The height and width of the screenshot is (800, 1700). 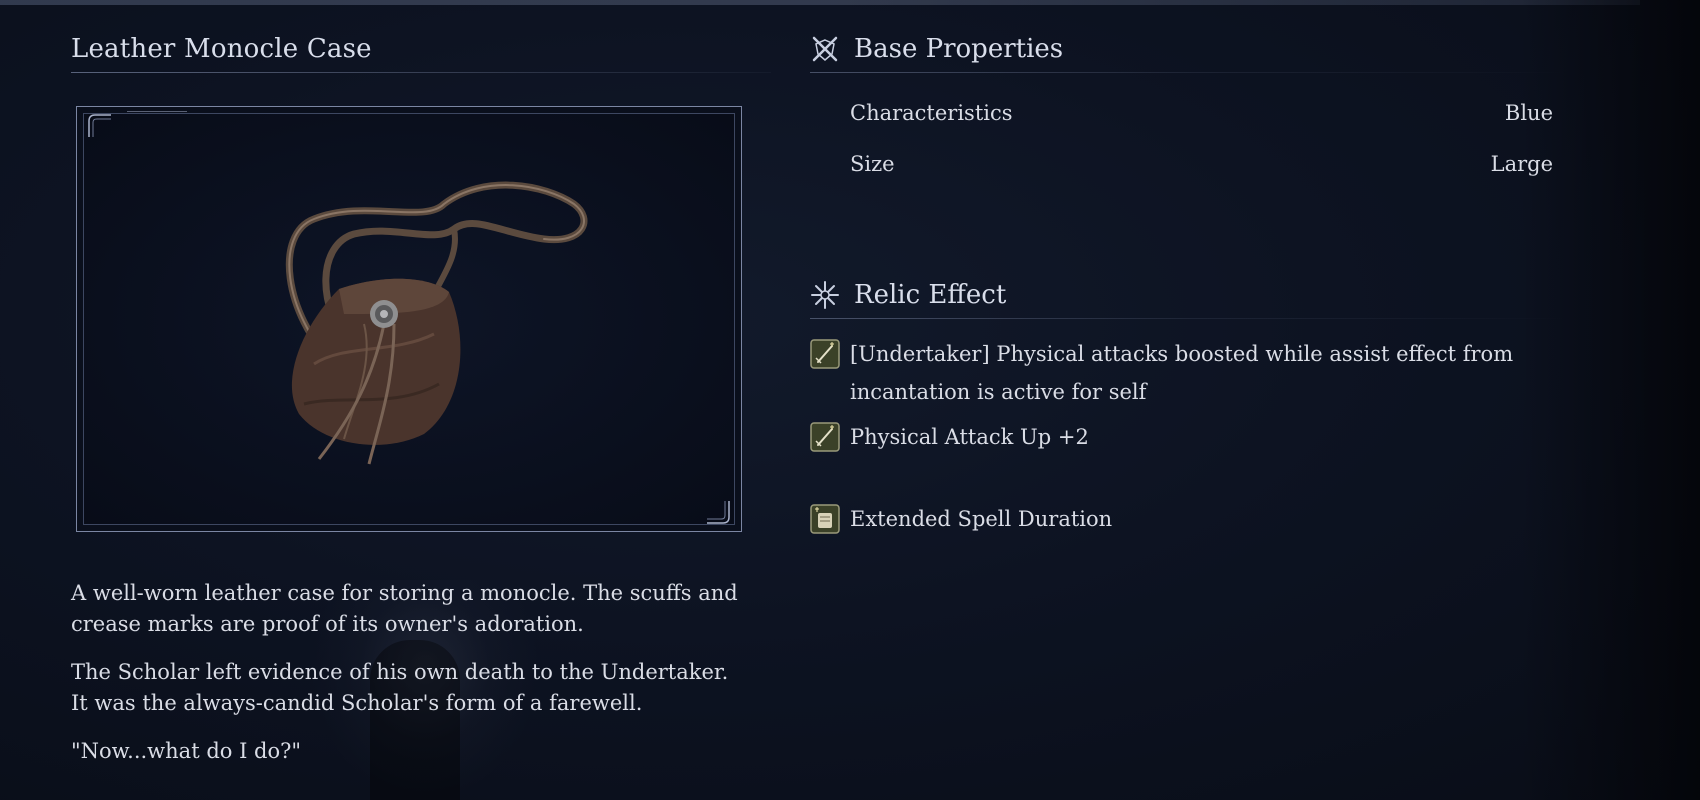 What do you see at coordinates (1201, 113) in the screenshot?
I see `property-row-characteristics: Characteristics Blue` at bounding box center [1201, 113].